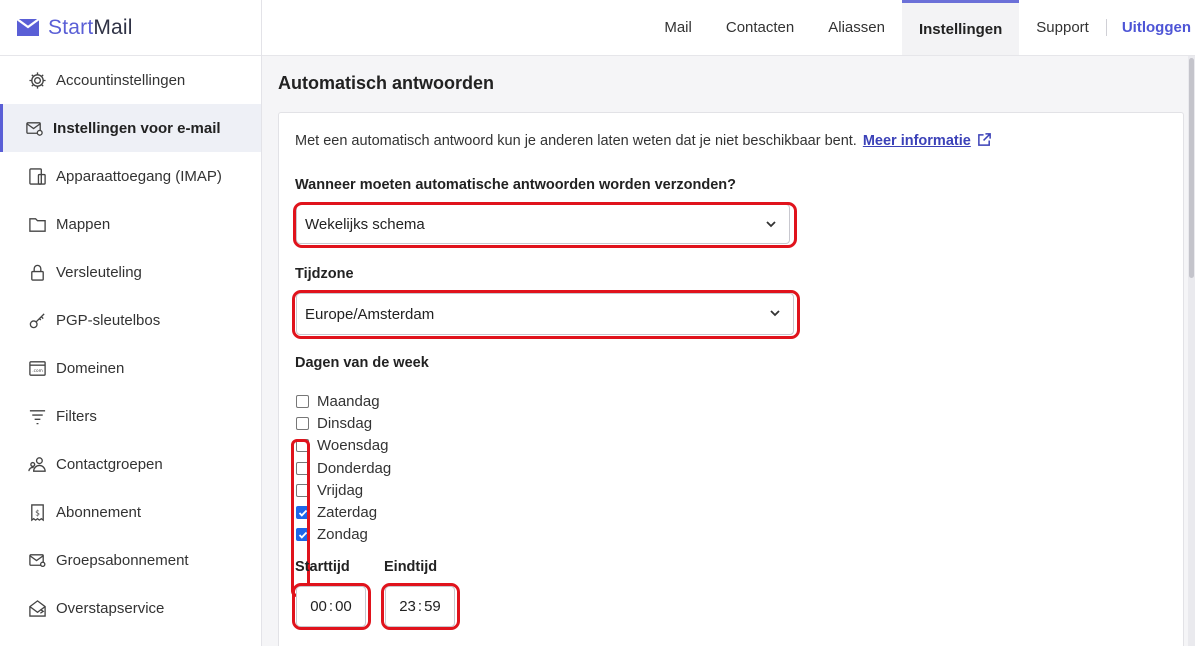  I want to click on timezone-select-value: Europe/Amsterdam, so click(370, 314).